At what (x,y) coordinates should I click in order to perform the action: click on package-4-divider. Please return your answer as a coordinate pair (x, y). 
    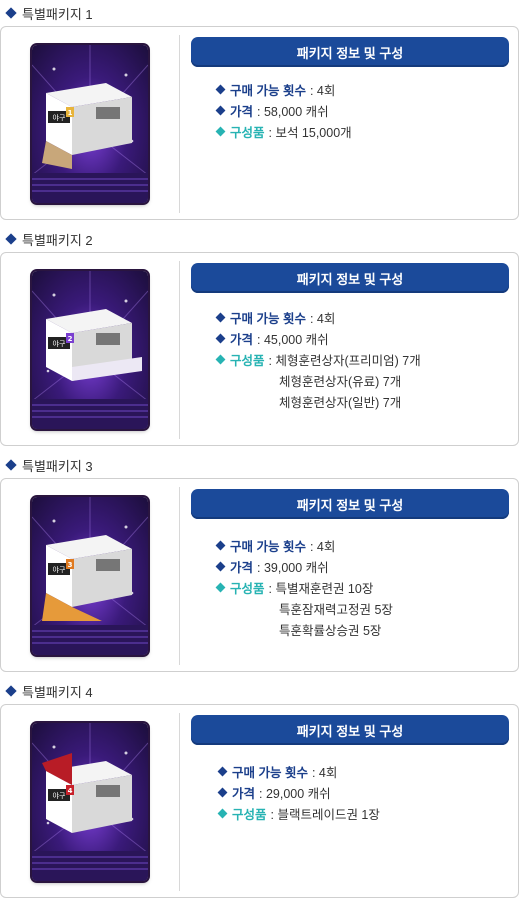
    Looking at the image, I should click on (179, 802).